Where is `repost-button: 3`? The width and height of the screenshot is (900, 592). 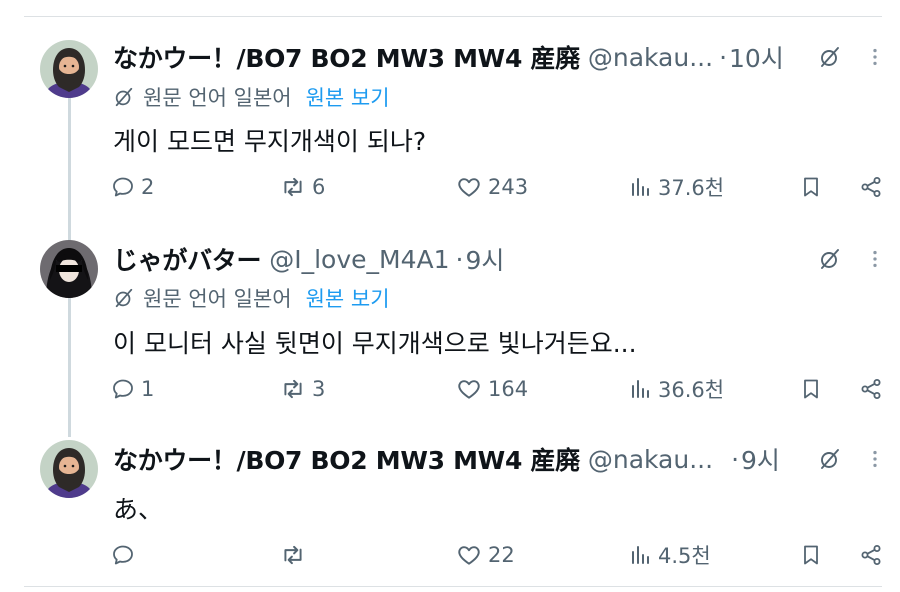
repost-button: 3 is located at coordinates (302, 389).